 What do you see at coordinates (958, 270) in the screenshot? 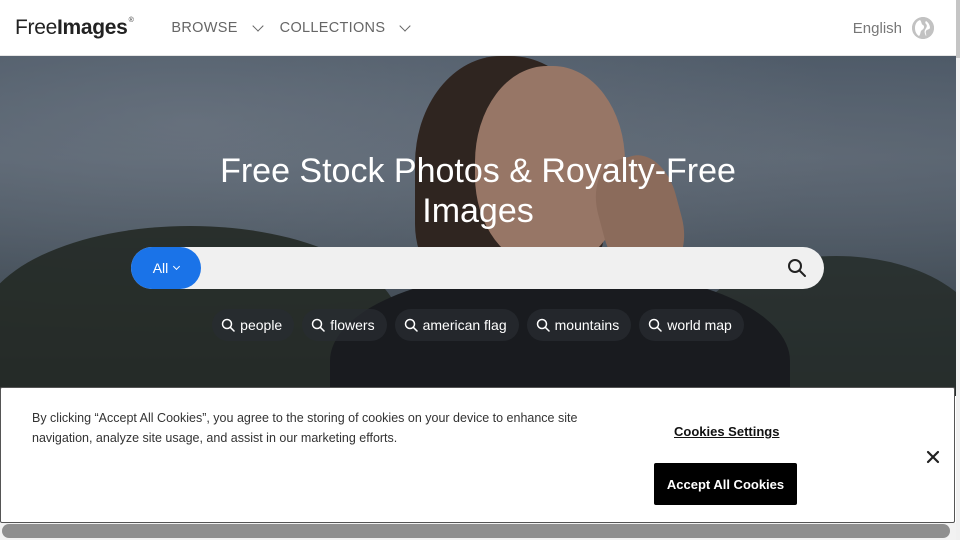
I see `vertical-scrollbar` at bounding box center [958, 270].